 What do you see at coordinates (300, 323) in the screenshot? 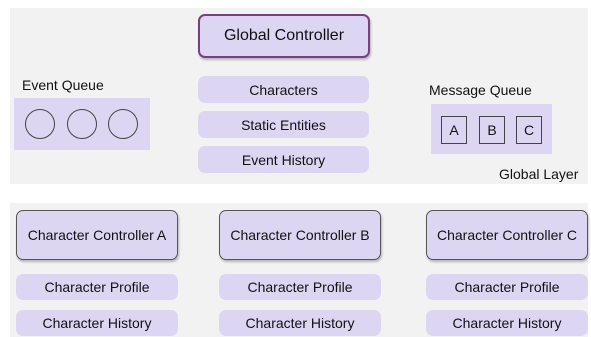
I see `character-history-b: Character History` at bounding box center [300, 323].